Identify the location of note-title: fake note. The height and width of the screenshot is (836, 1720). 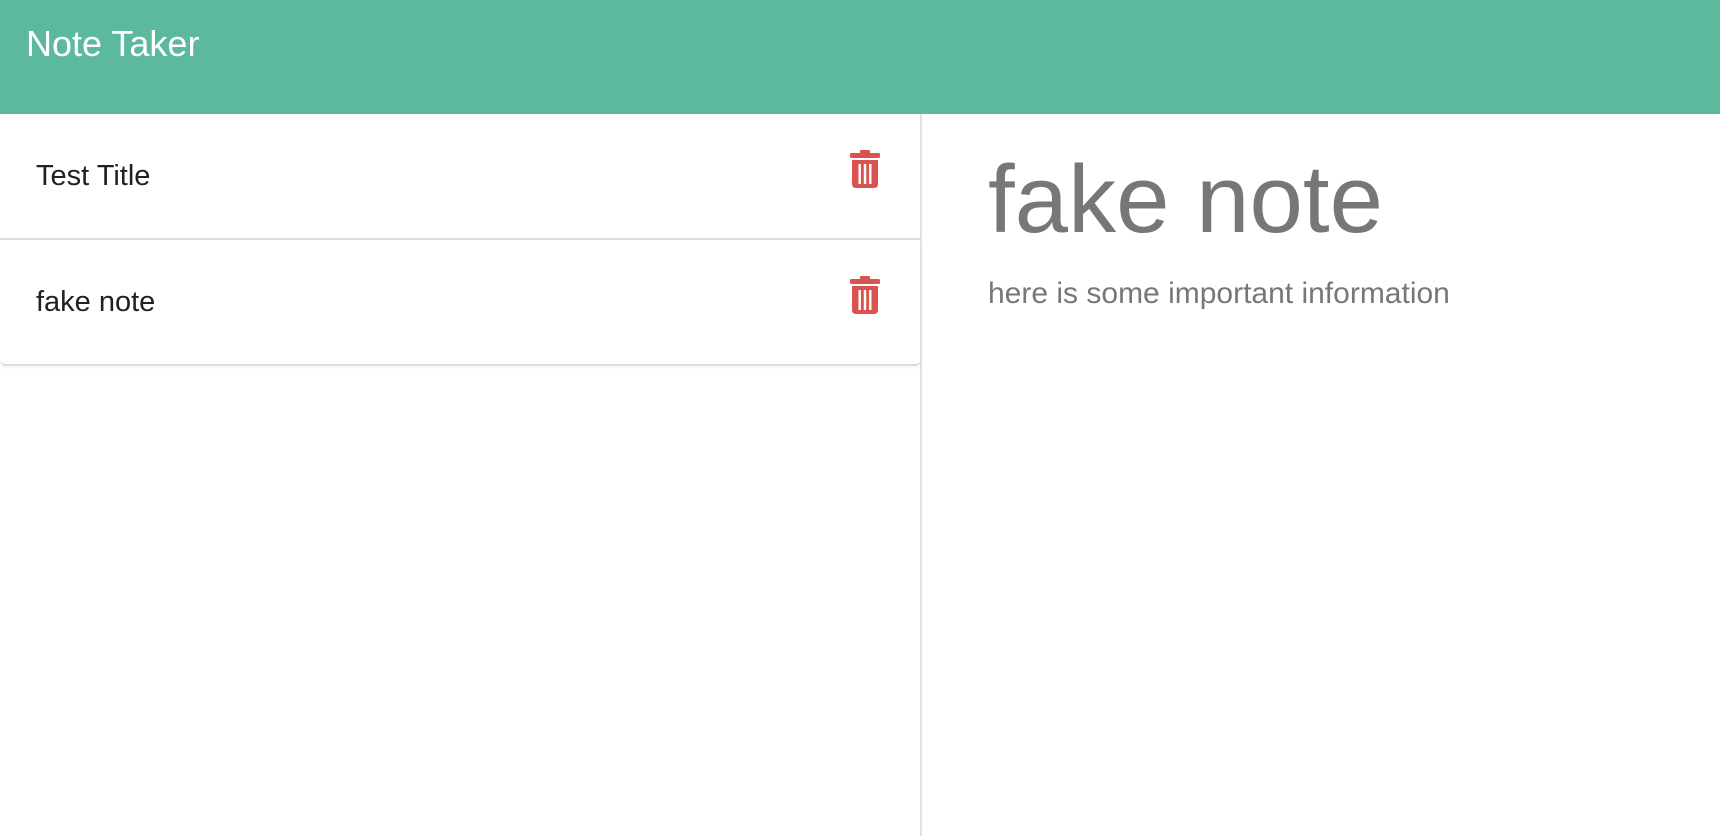
(96, 302).